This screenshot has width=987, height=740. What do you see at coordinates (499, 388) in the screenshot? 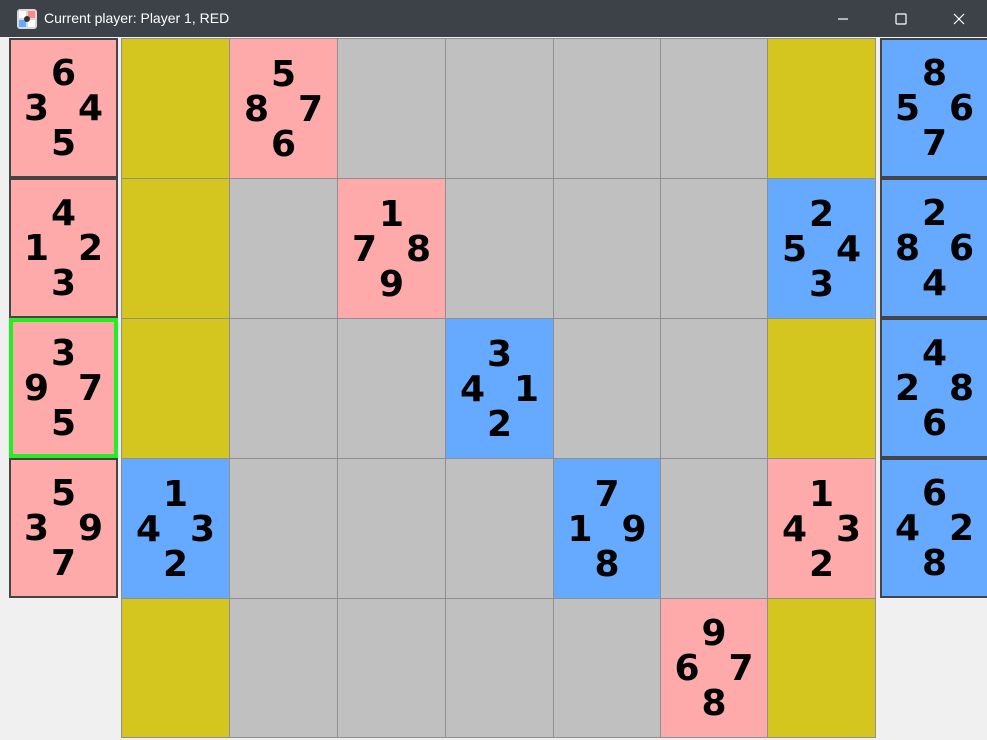
I see `board-card-blue: 3412` at bounding box center [499, 388].